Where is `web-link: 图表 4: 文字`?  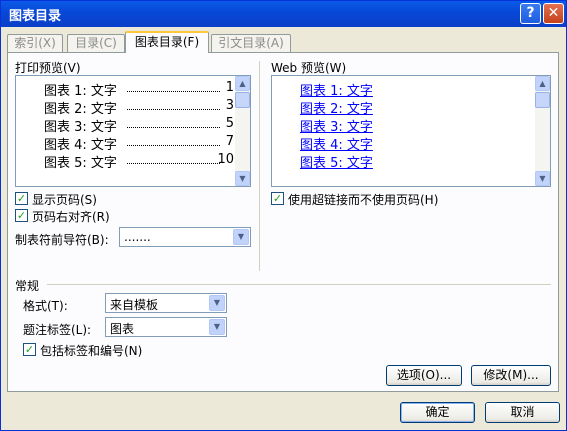
web-link: 图表 4: 文字 is located at coordinates (336, 143).